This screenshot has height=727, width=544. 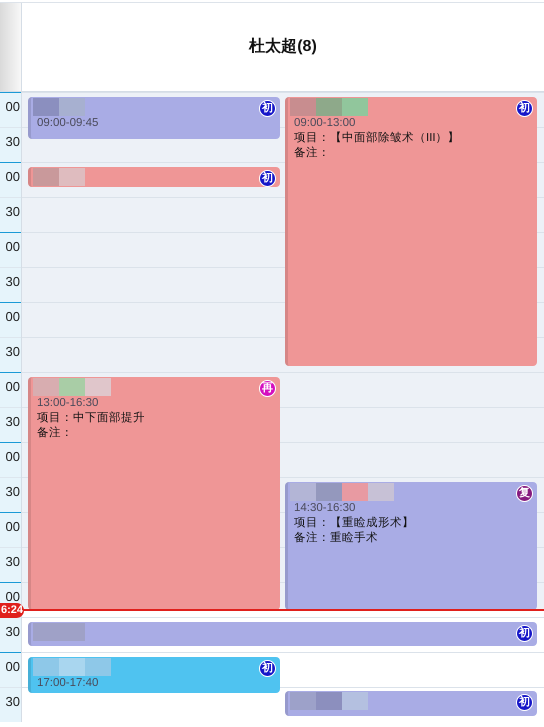 I want to click on project-text: 项目：【重睑成形术】, so click(x=354, y=523).